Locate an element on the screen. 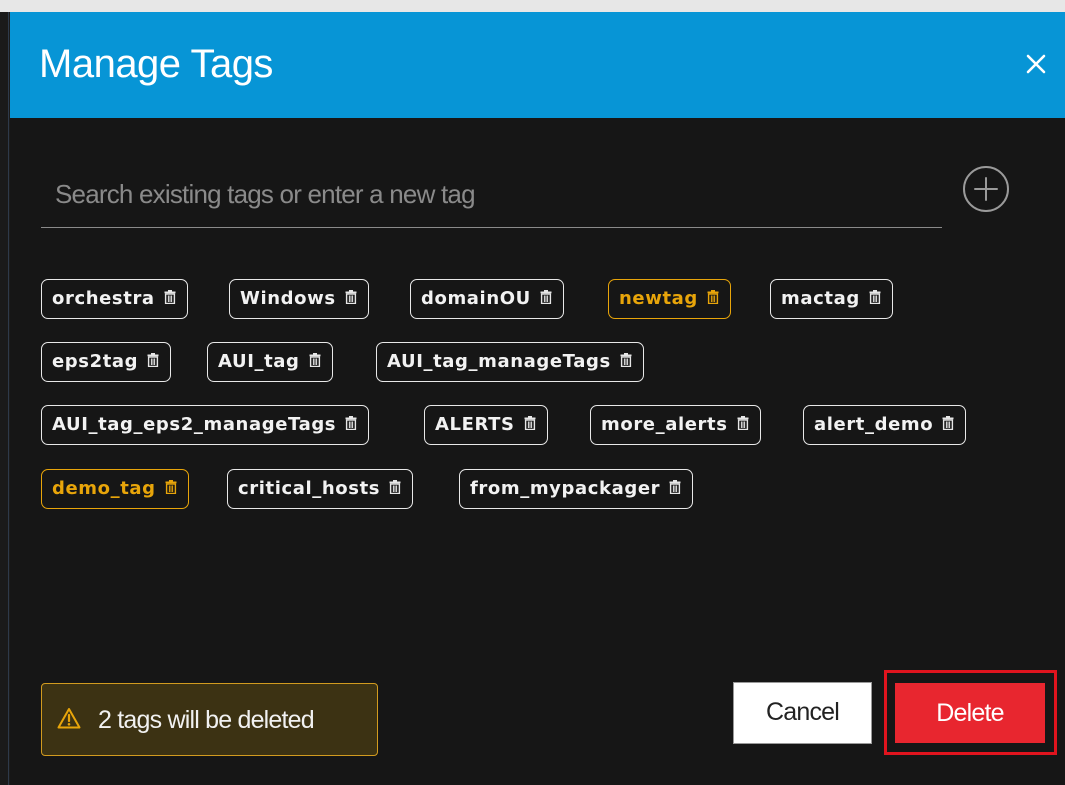 The height and width of the screenshot is (785, 1065). delete-warning: 2 tags will be deleted is located at coordinates (209, 719).